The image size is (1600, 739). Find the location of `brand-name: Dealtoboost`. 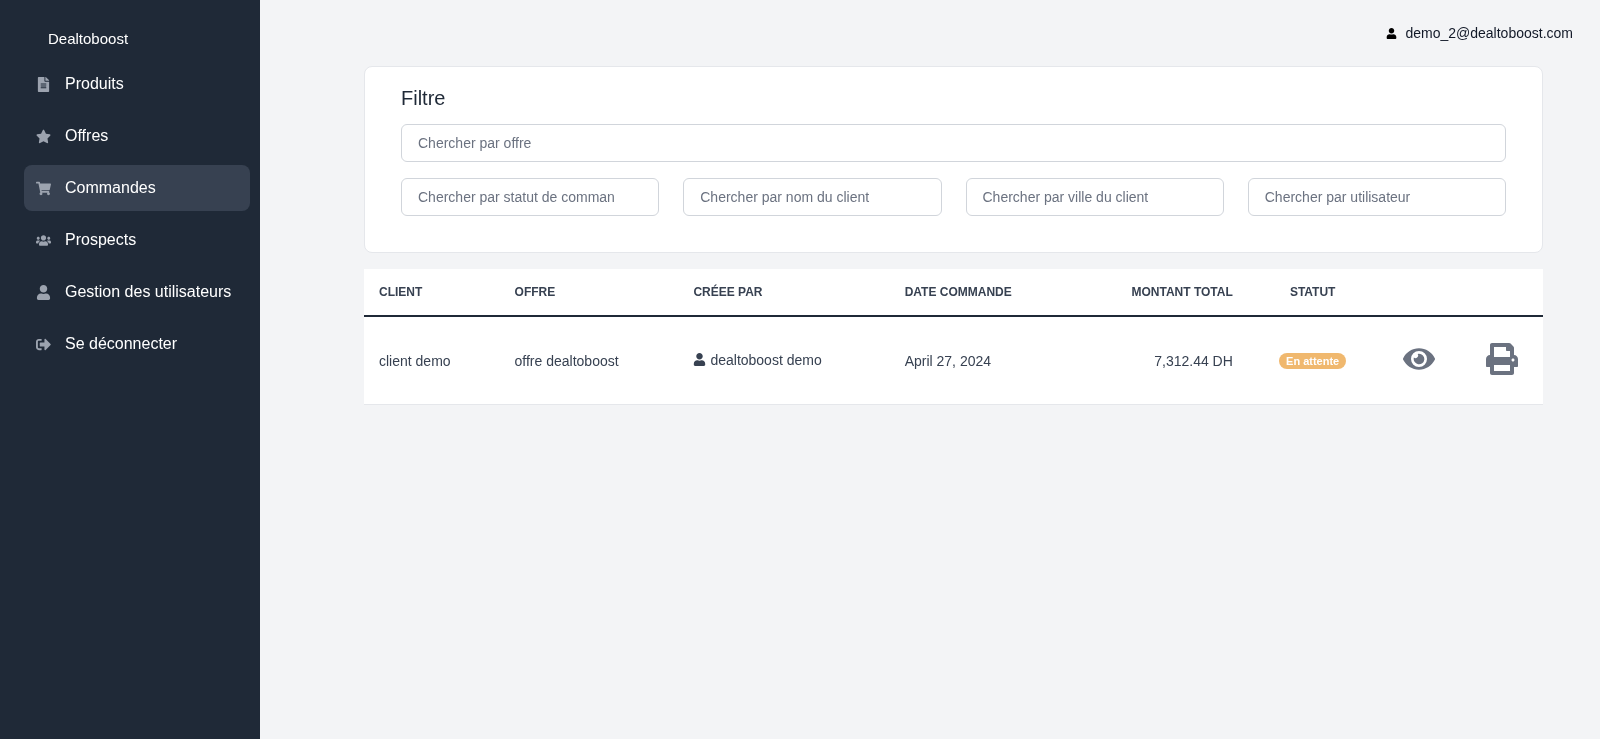

brand-name: Dealtoboost is located at coordinates (88, 39).